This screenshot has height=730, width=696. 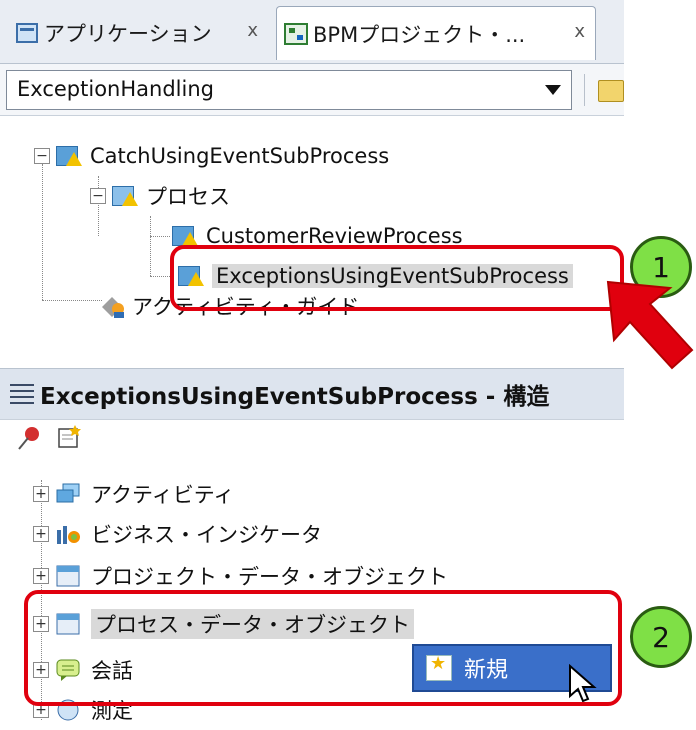 I want to click on structure-panel-title: ExceptionsUsingEventSubProcess - 構造, so click(x=295, y=397).